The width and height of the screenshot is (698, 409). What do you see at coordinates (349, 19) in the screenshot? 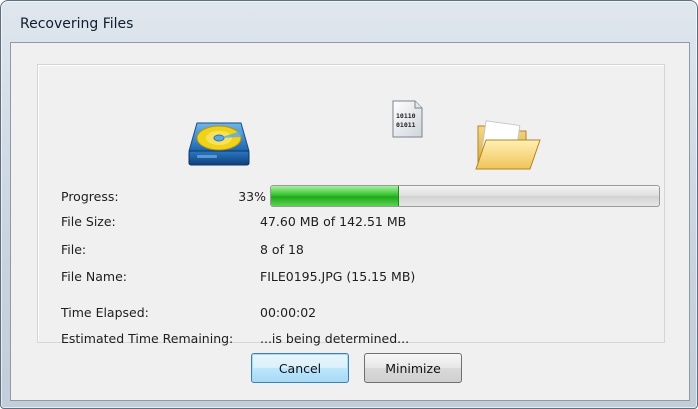
I see `title-bar: Recovering Files` at bounding box center [349, 19].